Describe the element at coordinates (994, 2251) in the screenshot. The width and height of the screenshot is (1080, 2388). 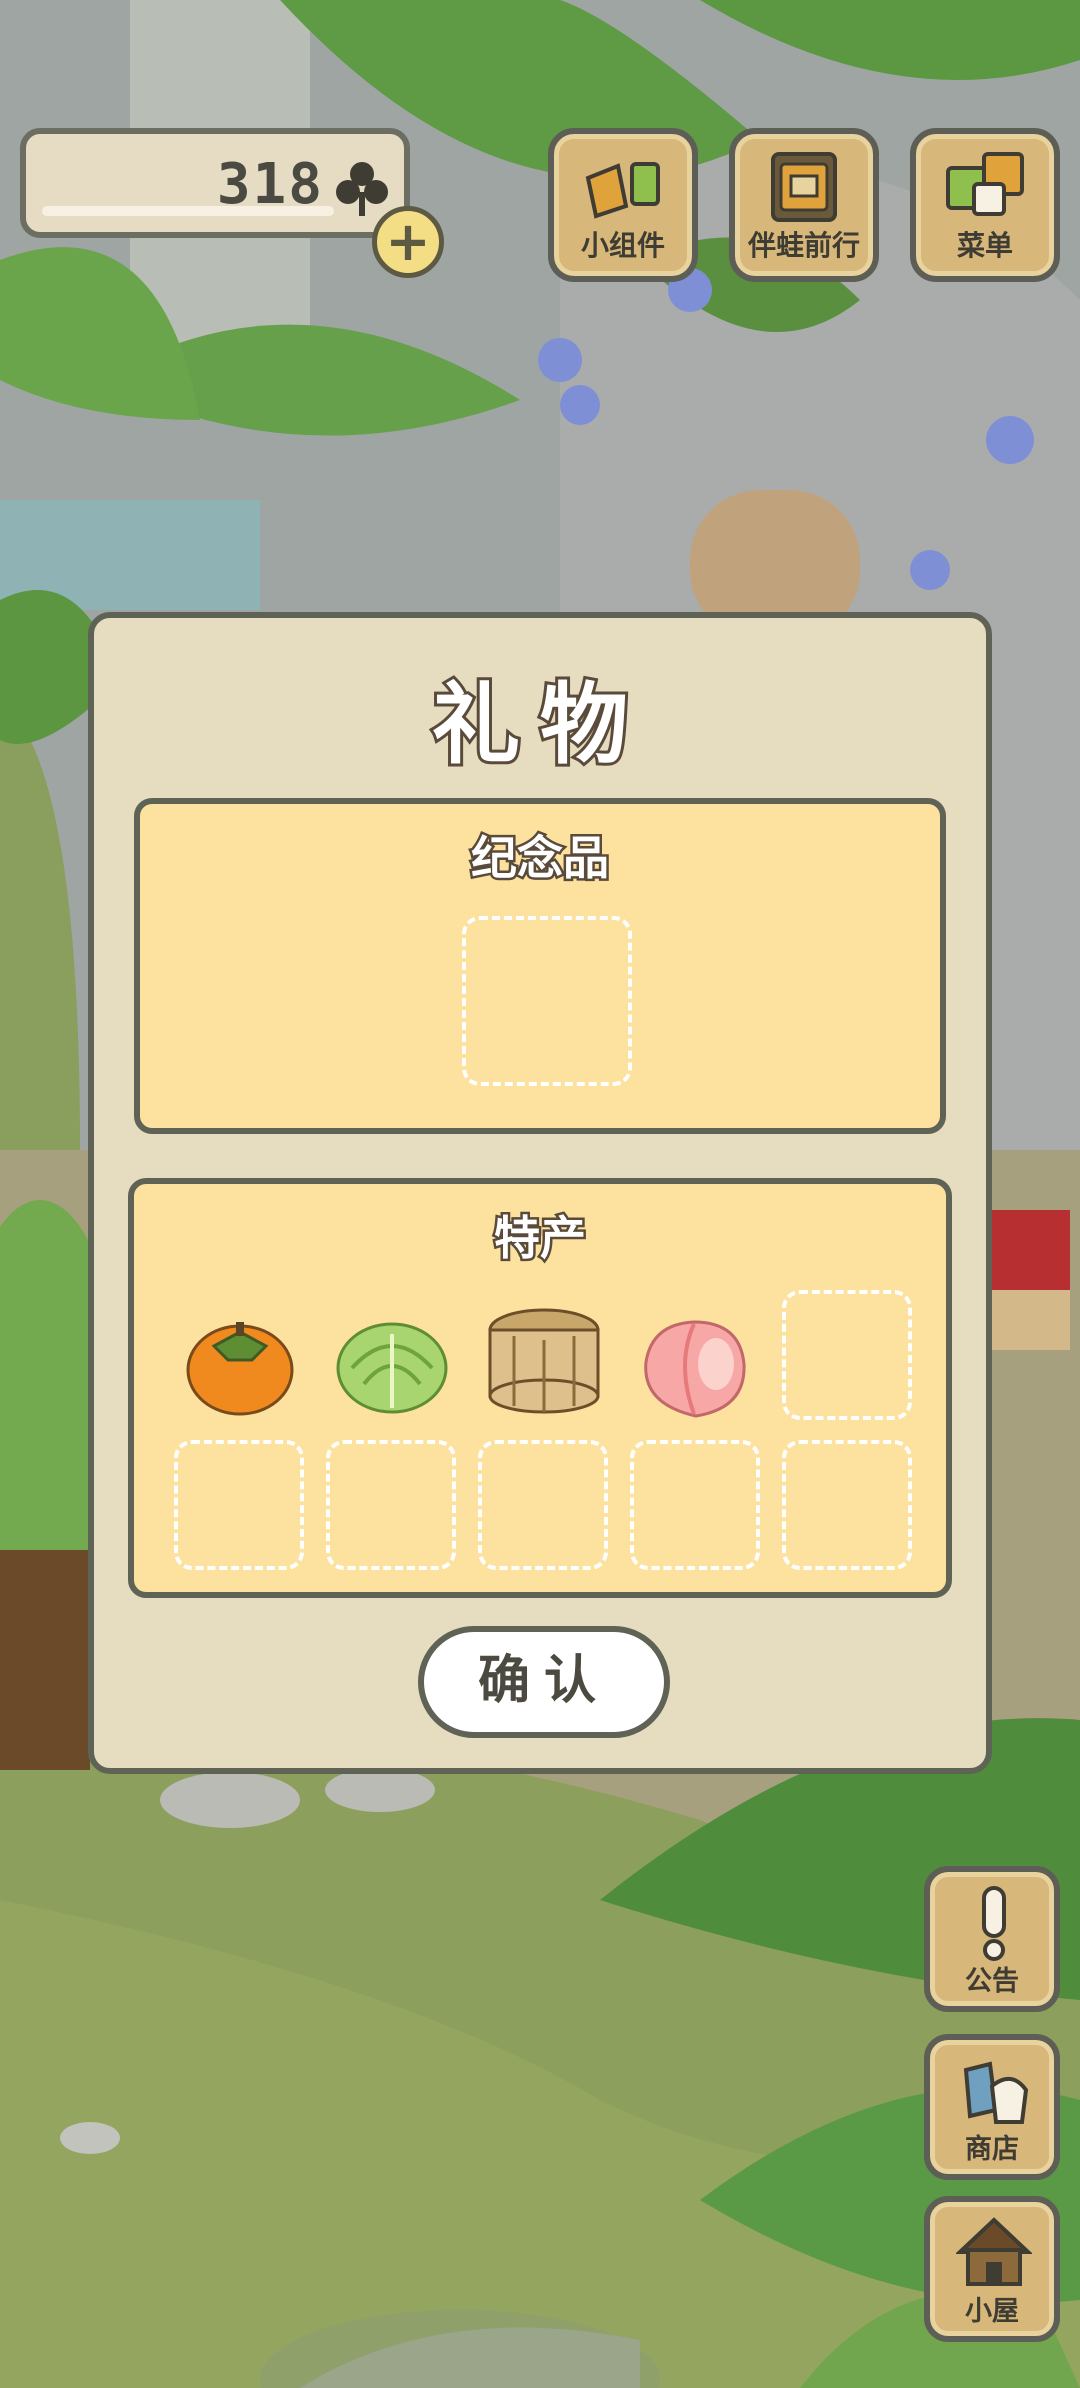
I see `house-icon` at that location.